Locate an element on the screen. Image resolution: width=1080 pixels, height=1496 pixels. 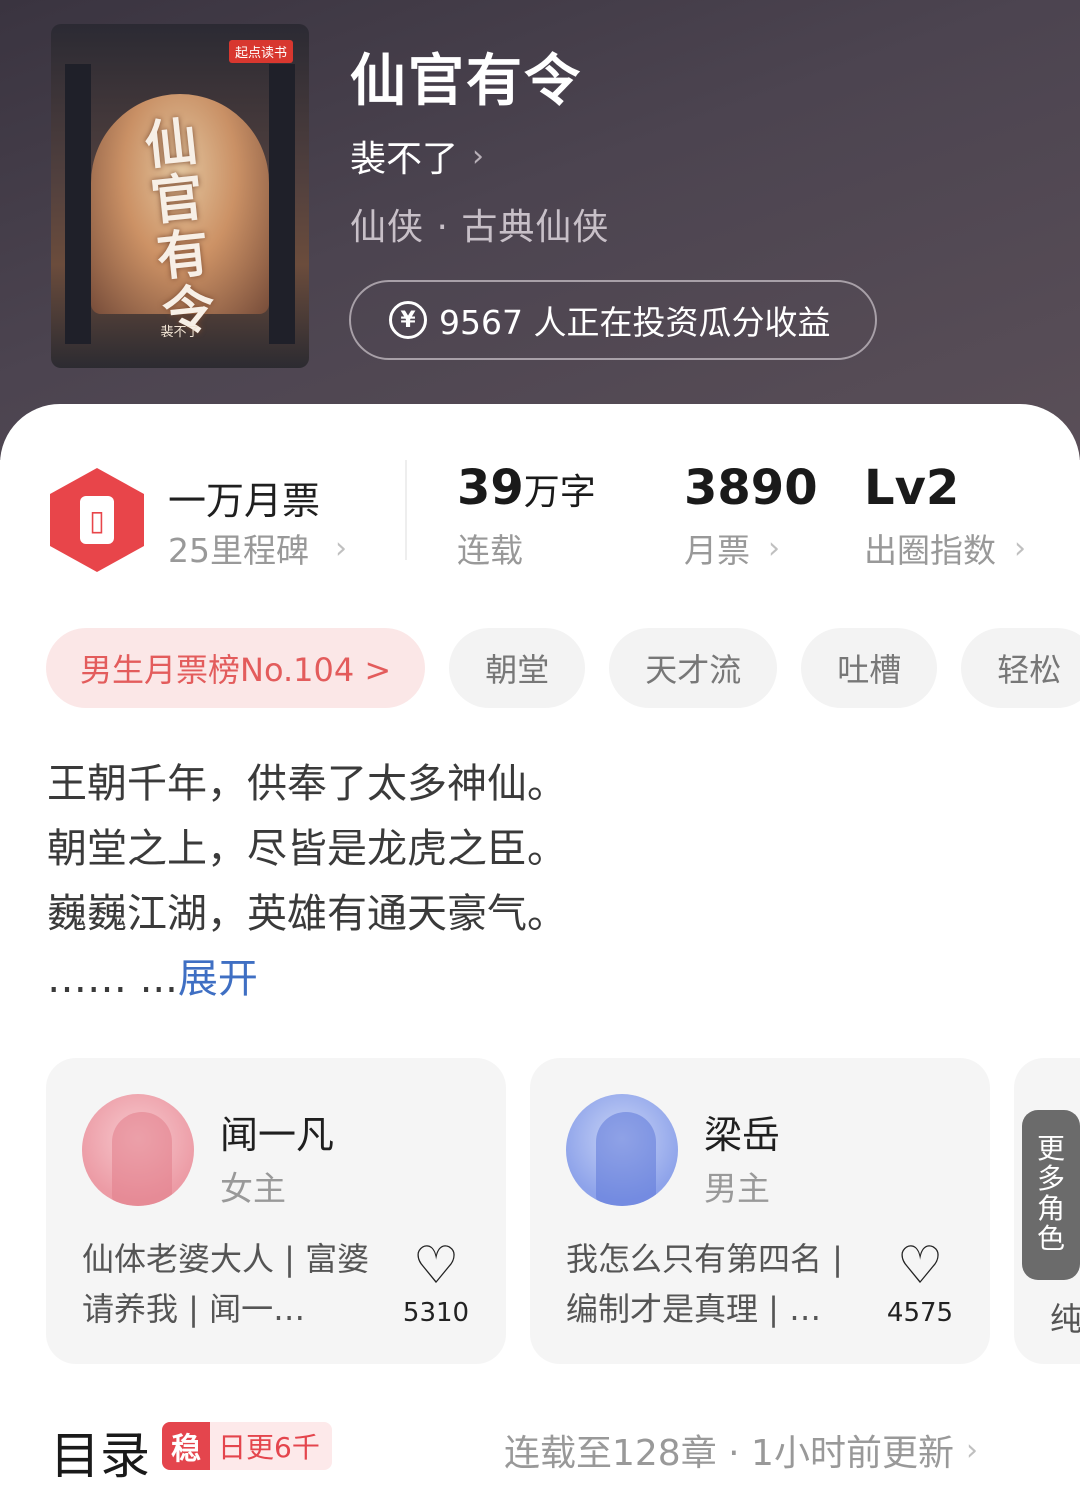
cover-publisher-logo: 起点读书 is located at coordinates (260, 51).